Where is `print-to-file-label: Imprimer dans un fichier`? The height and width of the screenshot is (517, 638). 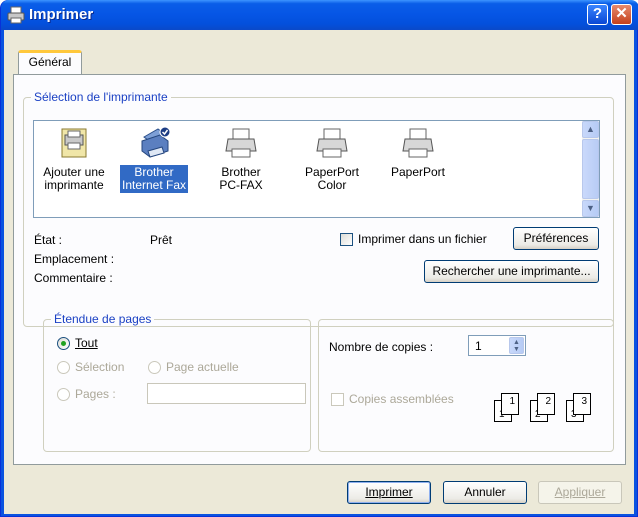
print-to-file-label: Imprimer dans un fichier is located at coordinates (422, 239).